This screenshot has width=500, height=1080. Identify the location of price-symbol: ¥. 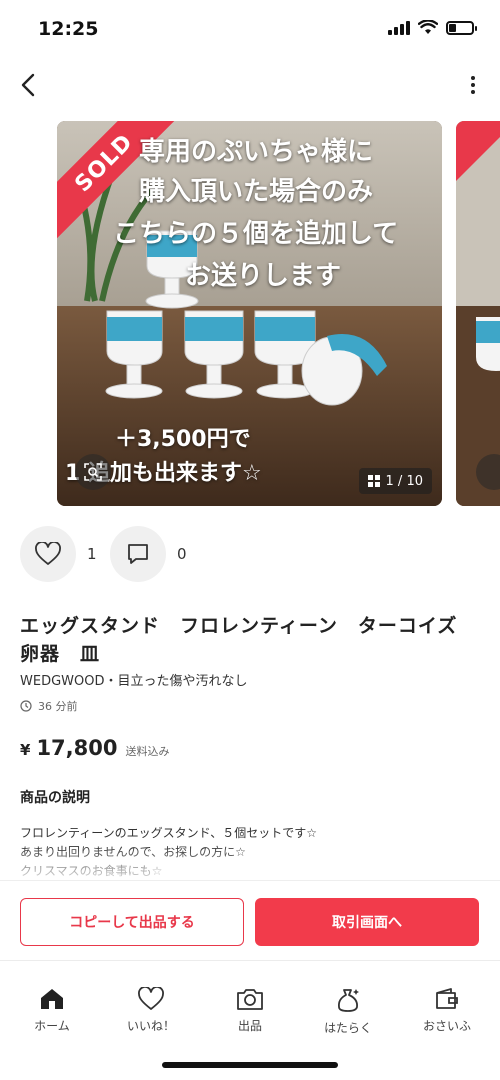
(25, 750).